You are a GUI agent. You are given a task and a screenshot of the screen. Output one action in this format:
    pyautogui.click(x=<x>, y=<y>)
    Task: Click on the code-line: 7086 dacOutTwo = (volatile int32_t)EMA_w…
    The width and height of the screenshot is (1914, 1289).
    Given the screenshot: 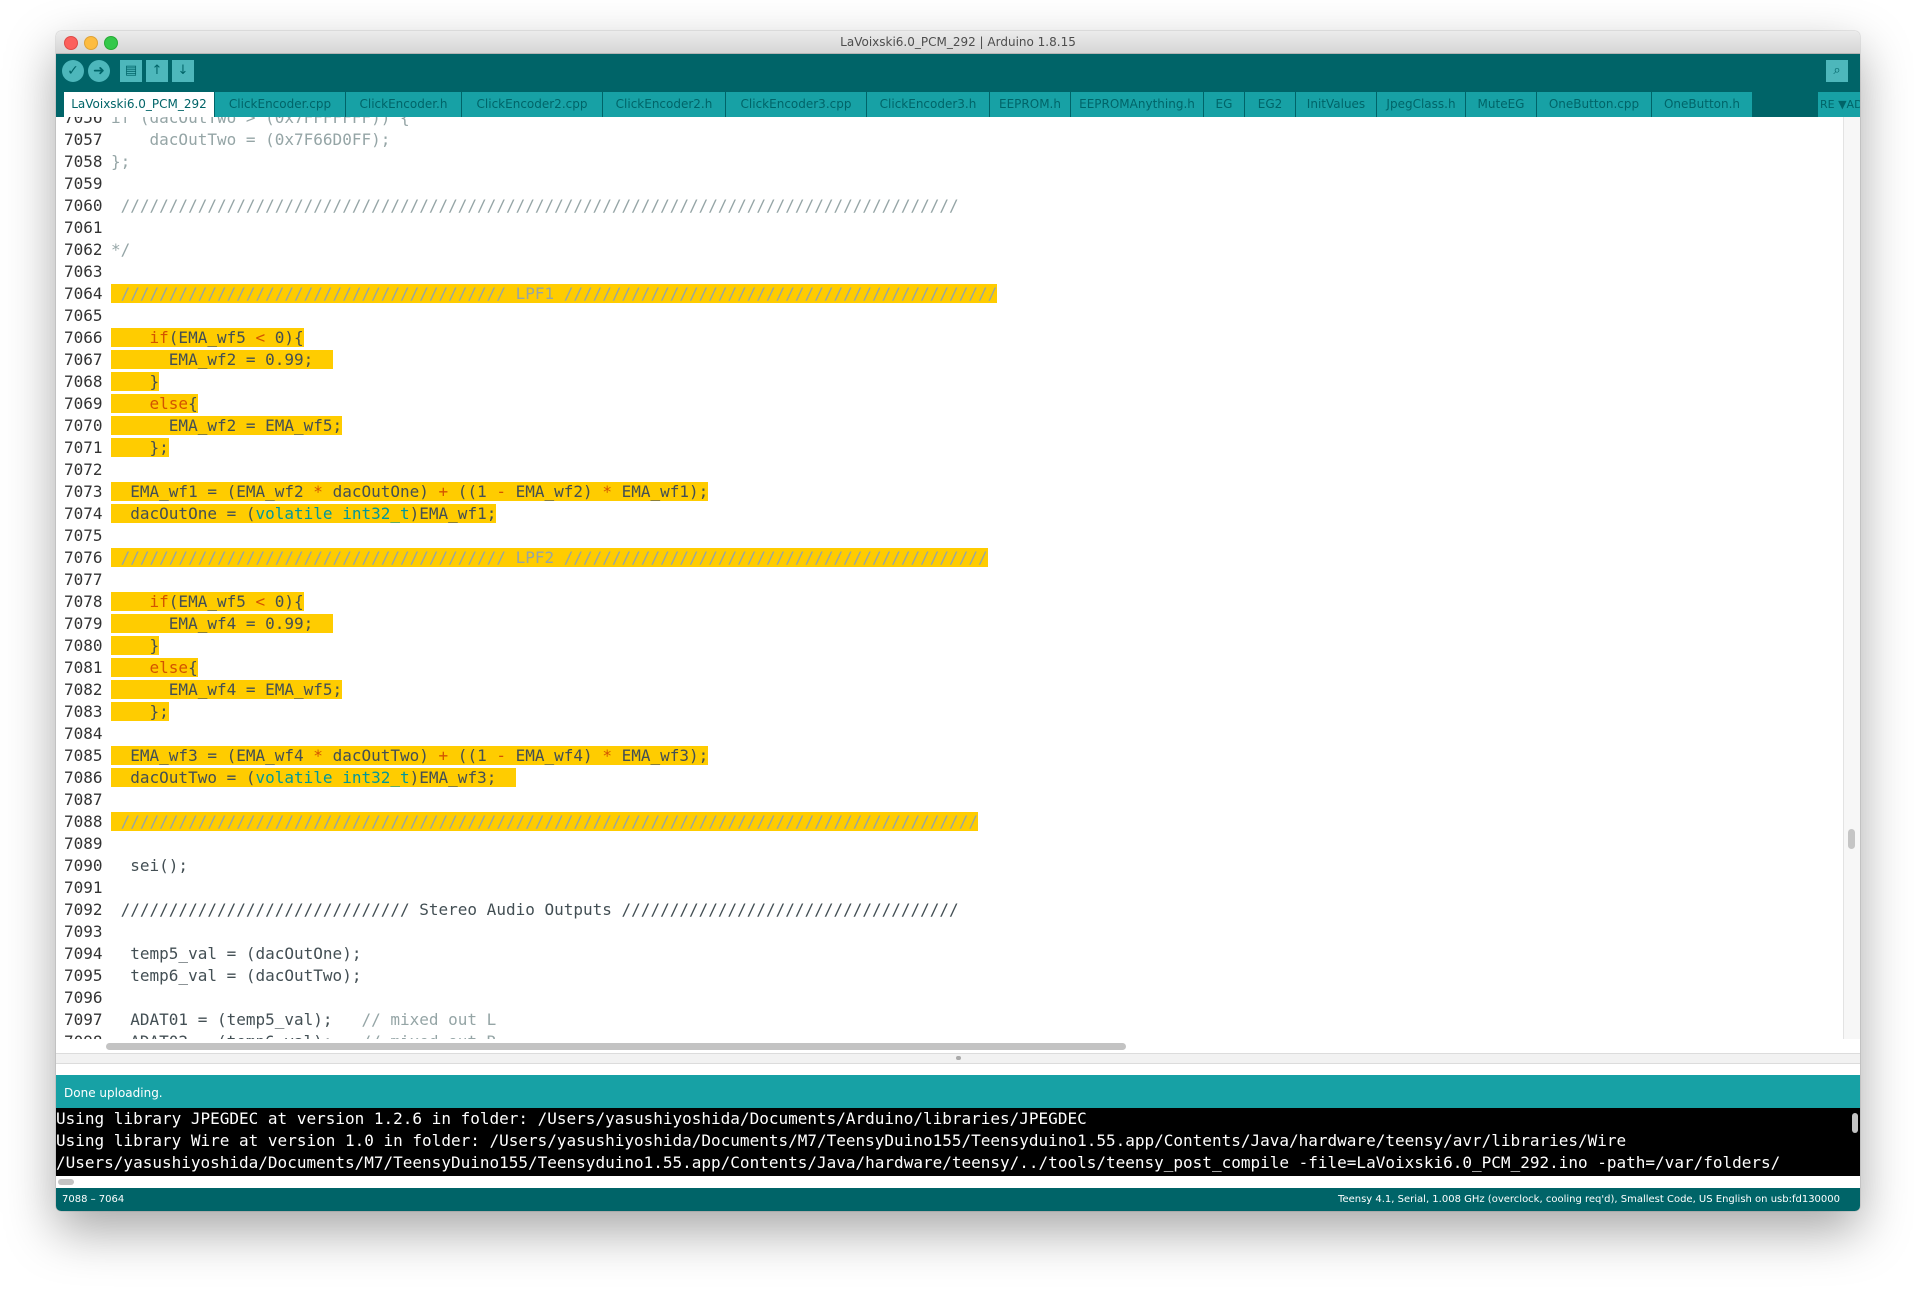 What is the action you would take?
    pyautogui.click(x=950, y=778)
    